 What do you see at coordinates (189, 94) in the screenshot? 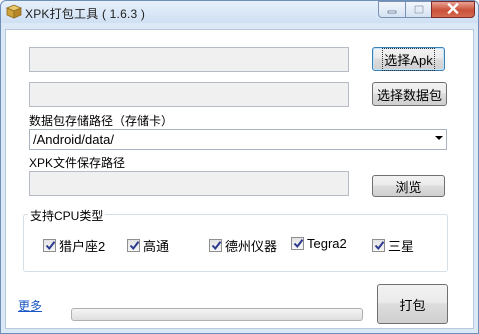
I see `data-package-path-field` at bounding box center [189, 94].